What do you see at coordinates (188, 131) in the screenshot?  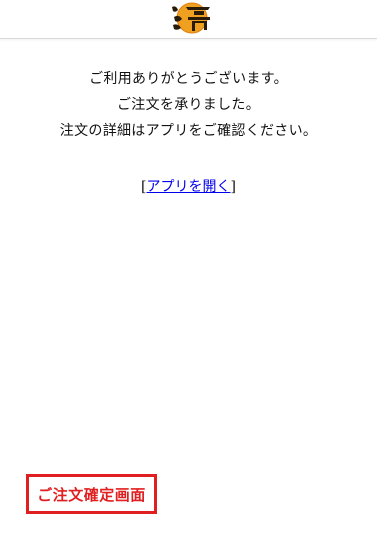 I see `check-app-line: 注文の詳細はアプリをご確認ください。` at bounding box center [188, 131].